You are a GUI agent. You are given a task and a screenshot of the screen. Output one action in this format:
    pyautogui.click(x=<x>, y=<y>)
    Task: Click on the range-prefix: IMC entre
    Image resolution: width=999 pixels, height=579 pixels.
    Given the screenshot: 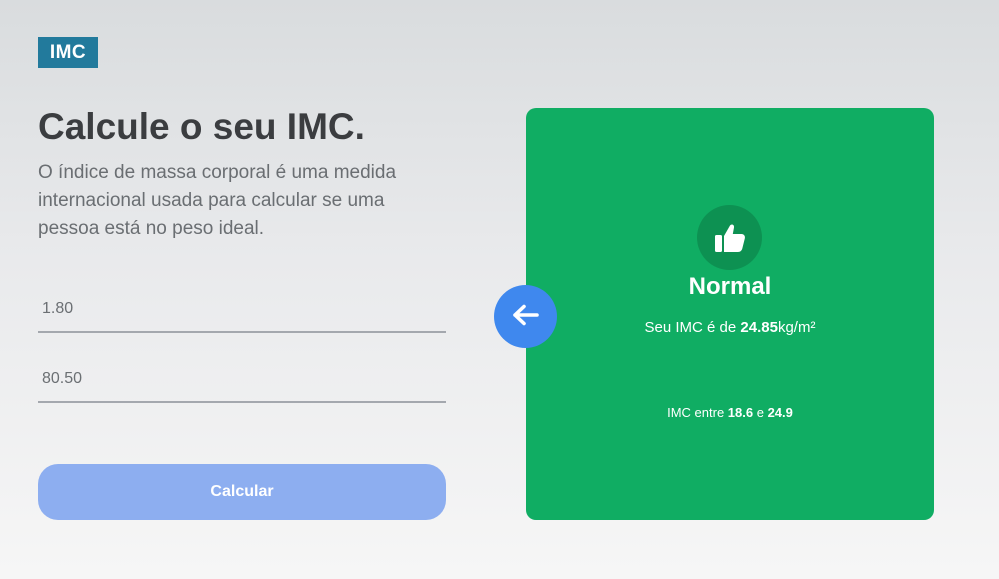 What is the action you would take?
    pyautogui.click(x=697, y=412)
    